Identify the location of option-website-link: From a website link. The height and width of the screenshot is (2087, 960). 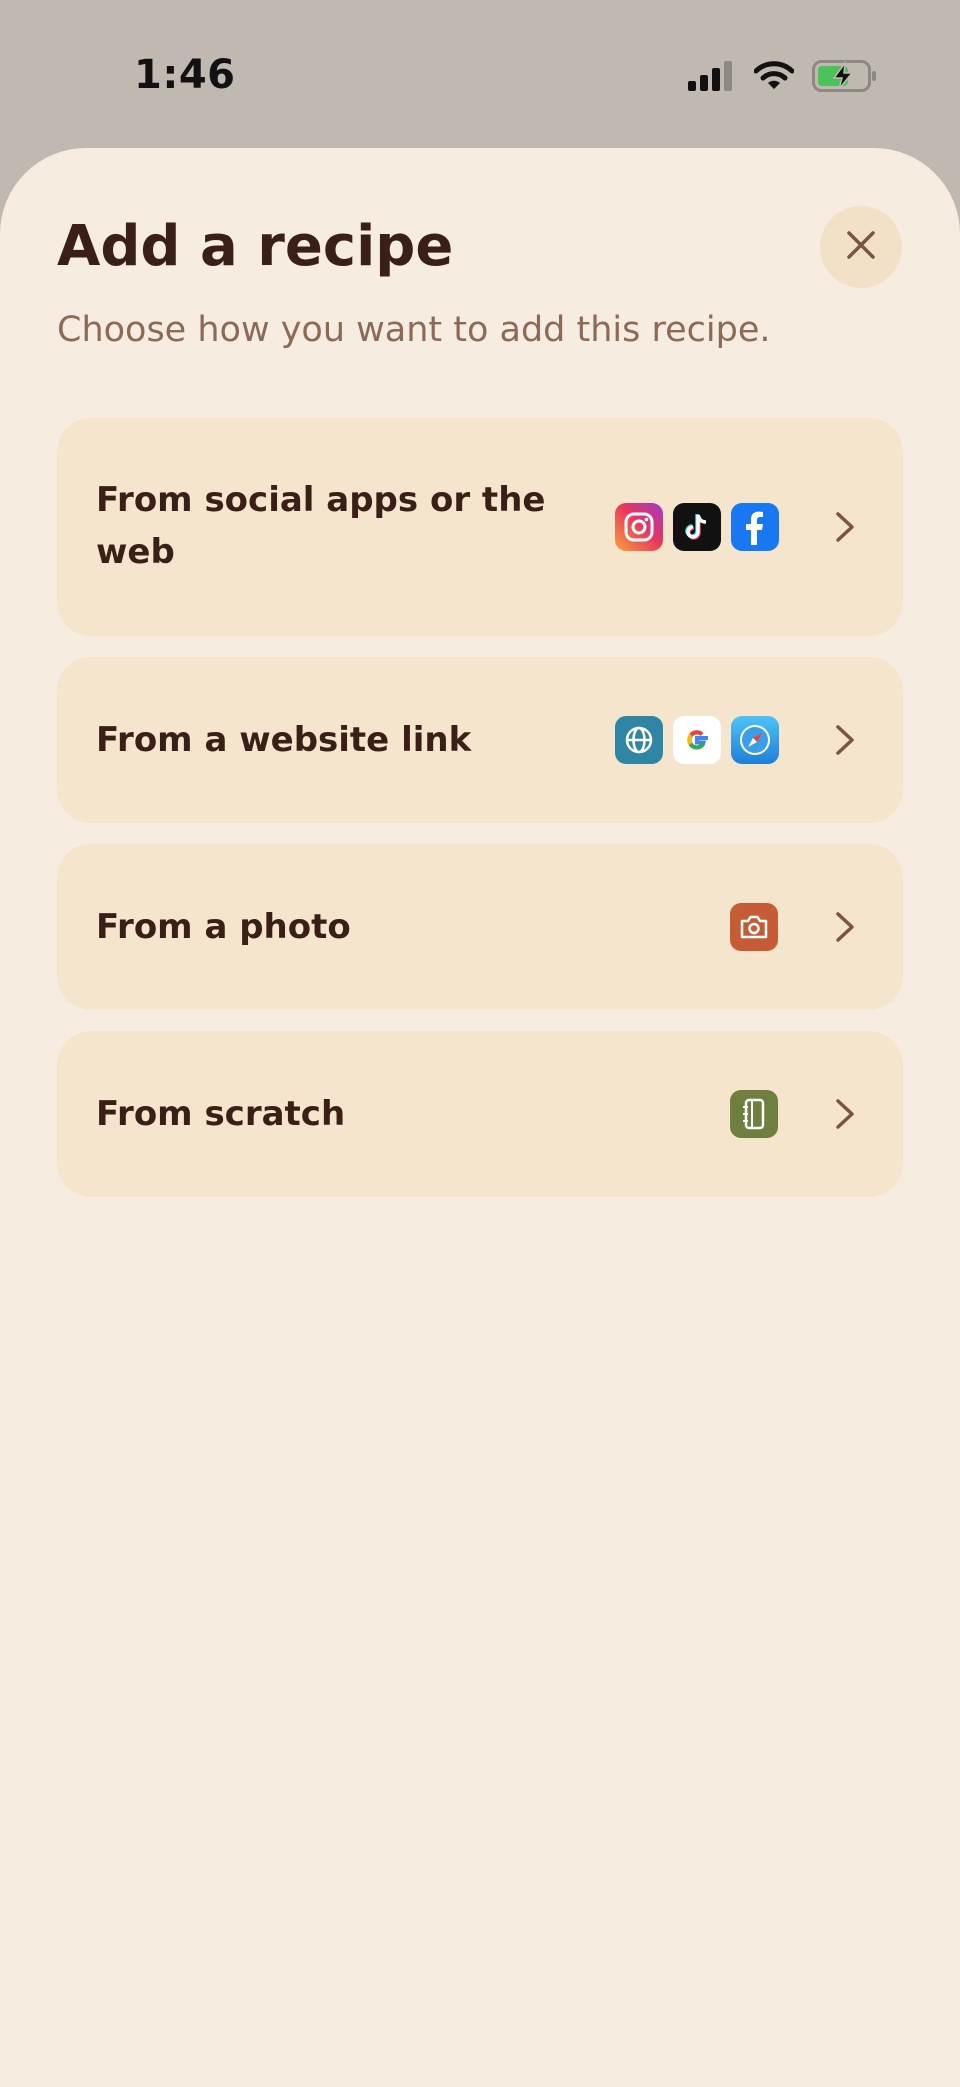
(480, 740).